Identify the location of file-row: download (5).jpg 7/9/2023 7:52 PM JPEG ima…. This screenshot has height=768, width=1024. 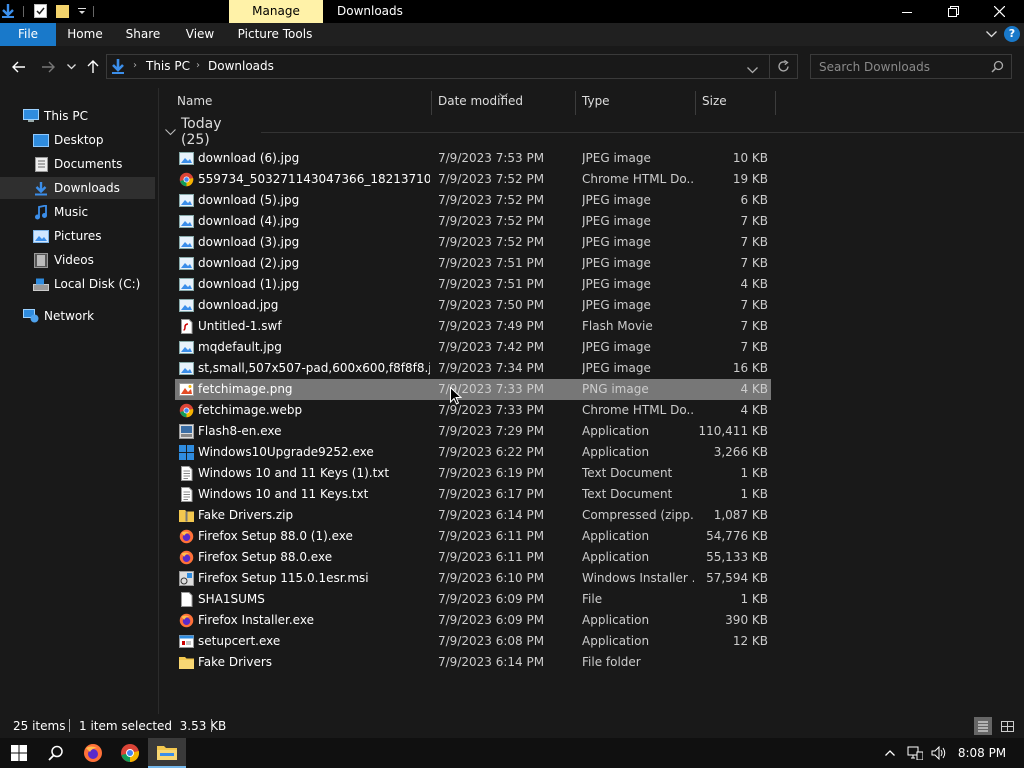
(473, 200).